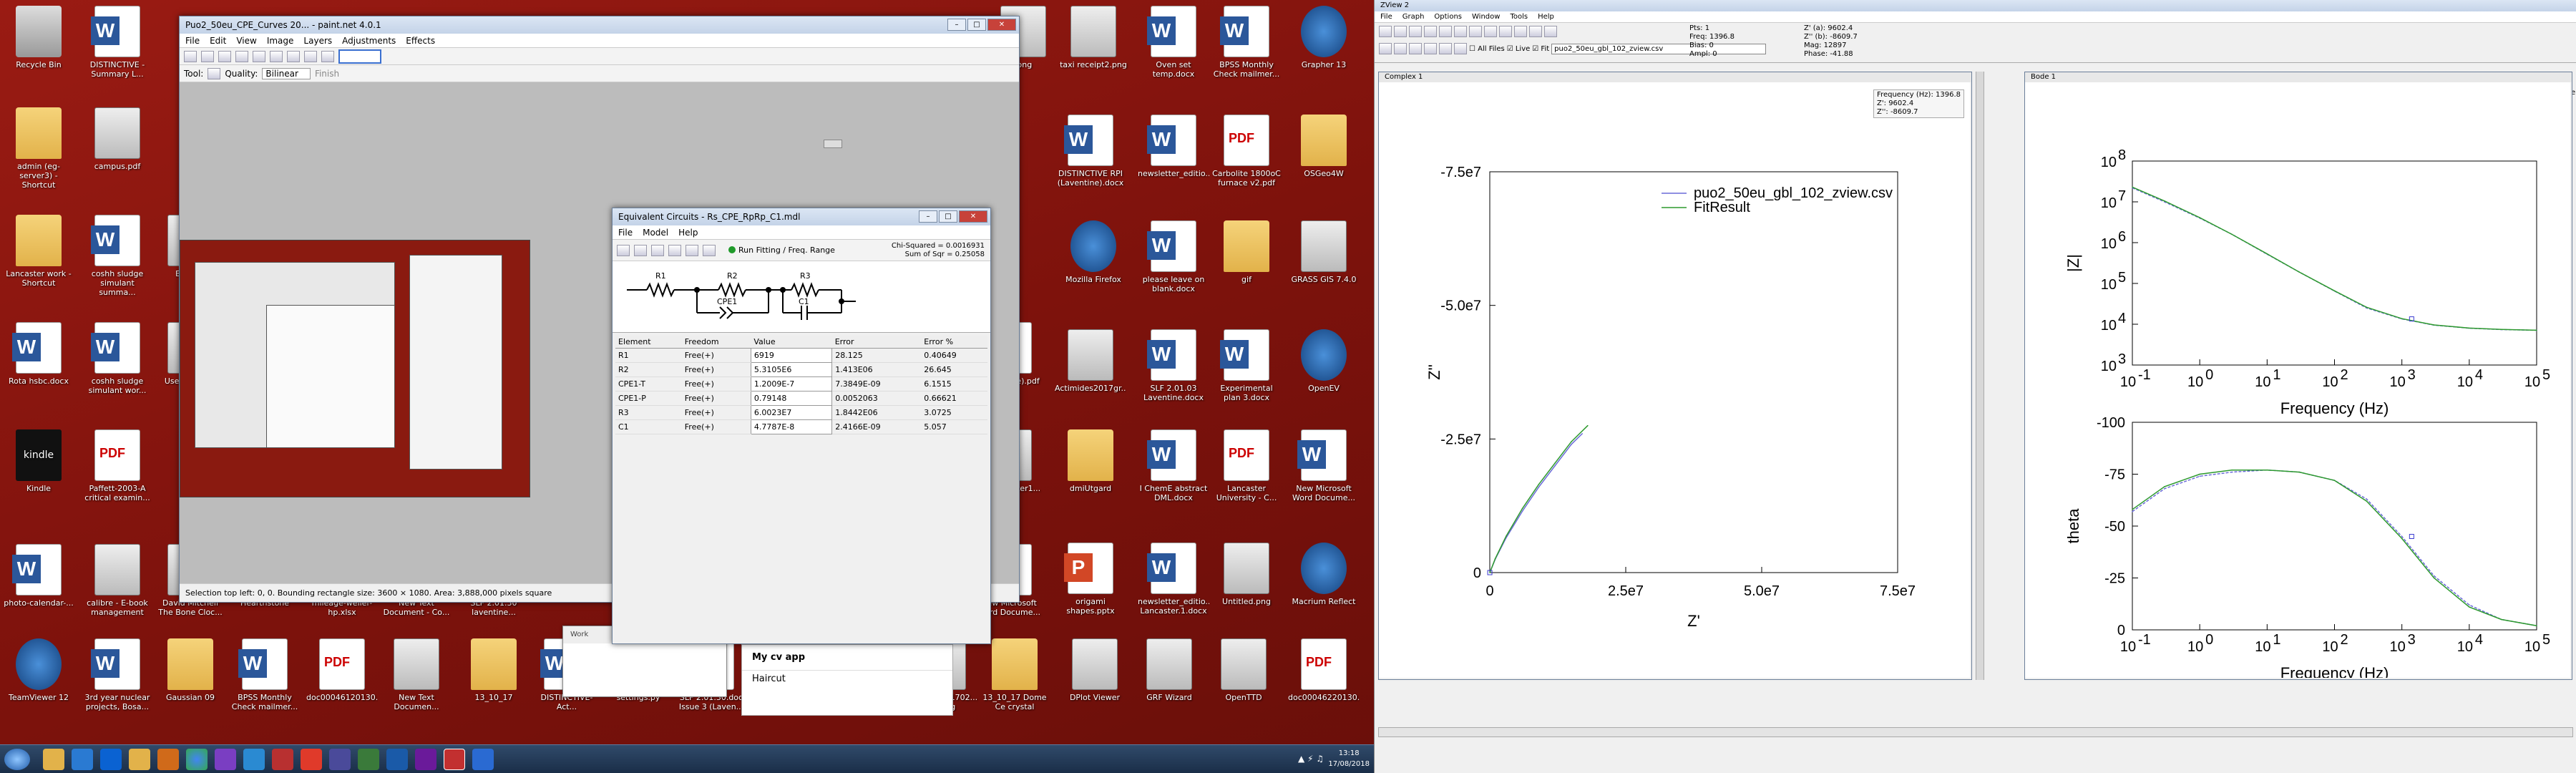  Describe the element at coordinates (1520, 32) in the screenshot. I see `cursor-icon` at that location.